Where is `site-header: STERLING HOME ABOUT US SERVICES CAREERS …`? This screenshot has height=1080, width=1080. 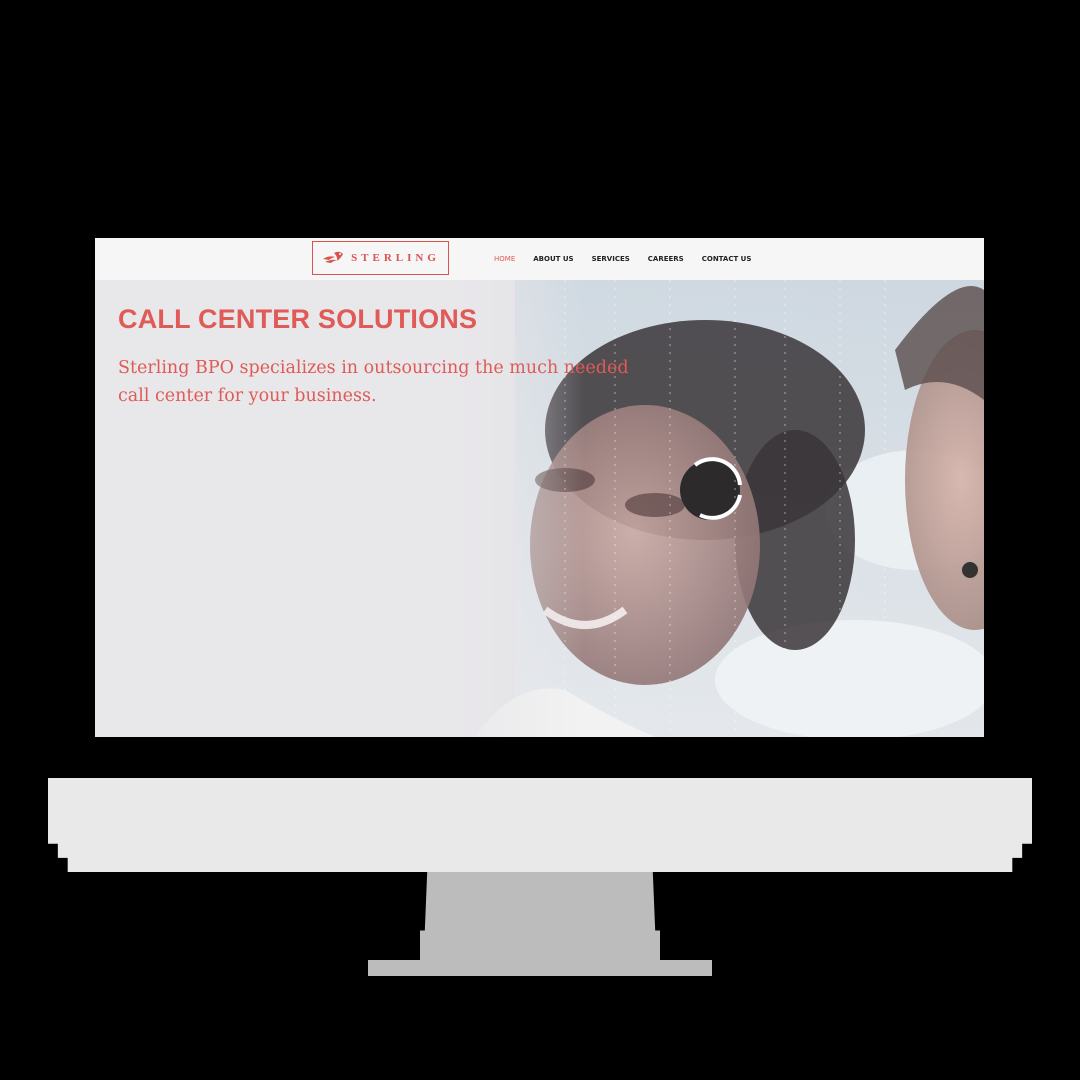 site-header: STERLING HOME ABOUT US SERVICES CAREERS … is located at coordinates (539, 259).